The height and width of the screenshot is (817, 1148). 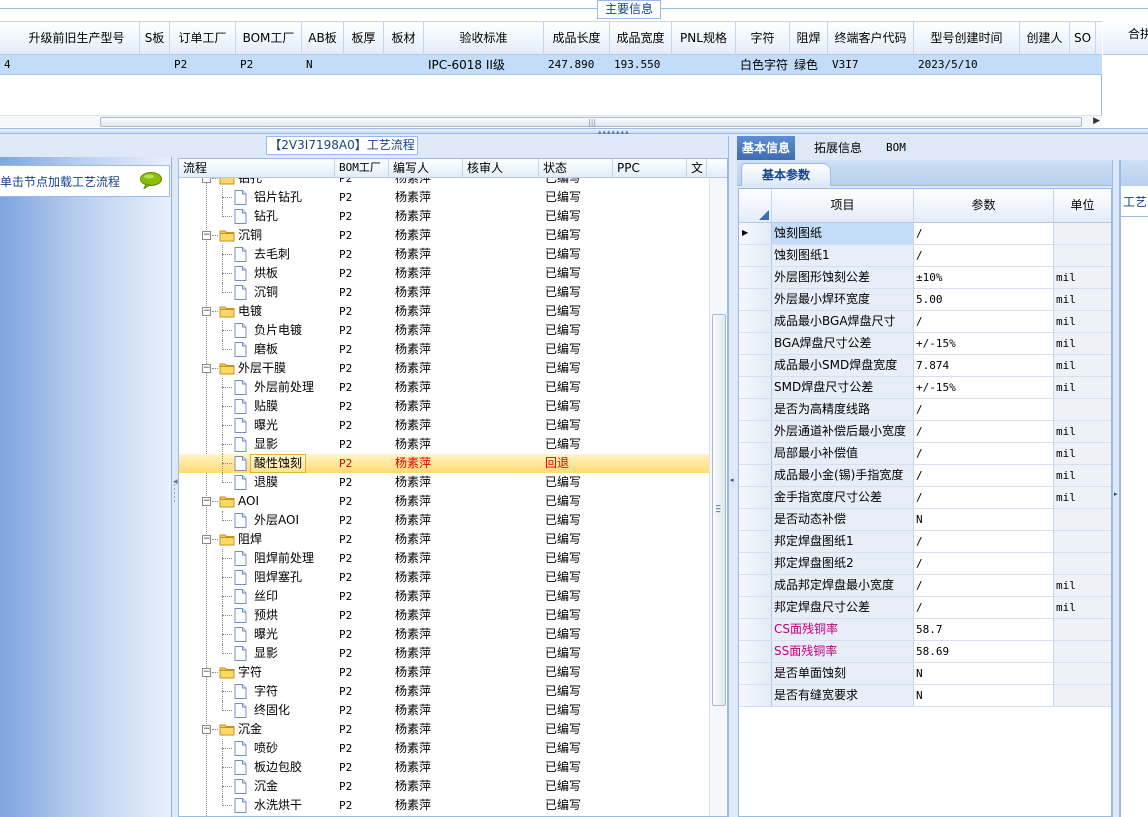 I want to click on tree-step-row: 沉铜 P2 杨素萍 已编写, so click(x=444, y=292).